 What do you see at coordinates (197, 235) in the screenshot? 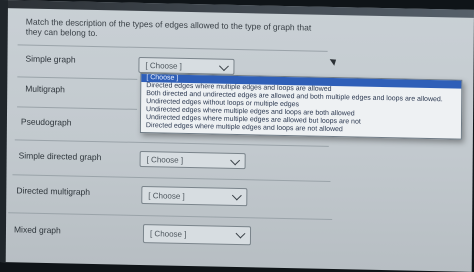
I see `select-mixed-graph: [ Choose ]` at bounding box center [197, 235].